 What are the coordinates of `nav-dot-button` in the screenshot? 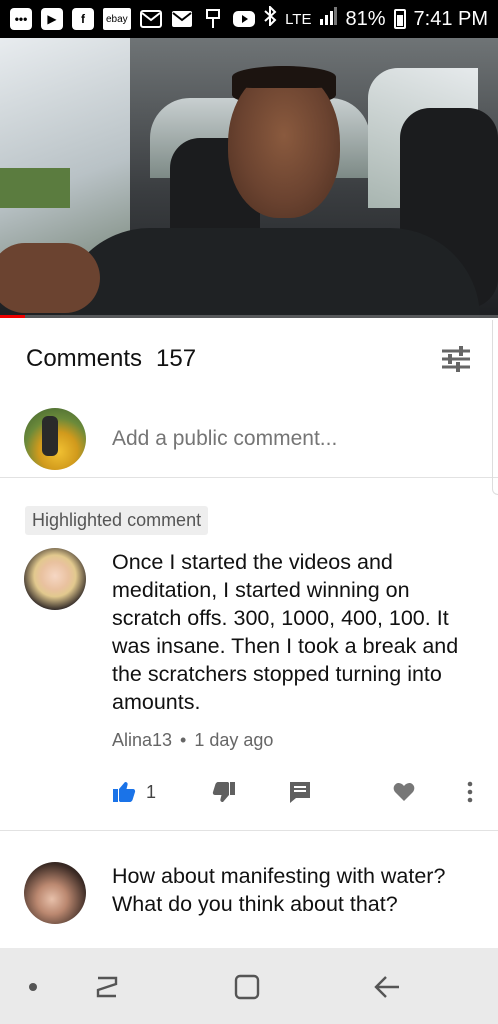 It's located at (33, 987).